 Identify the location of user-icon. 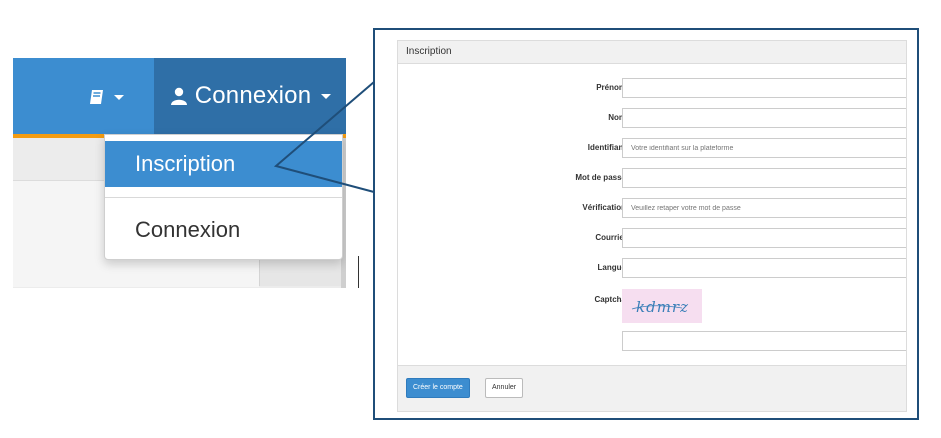
(178, 96).